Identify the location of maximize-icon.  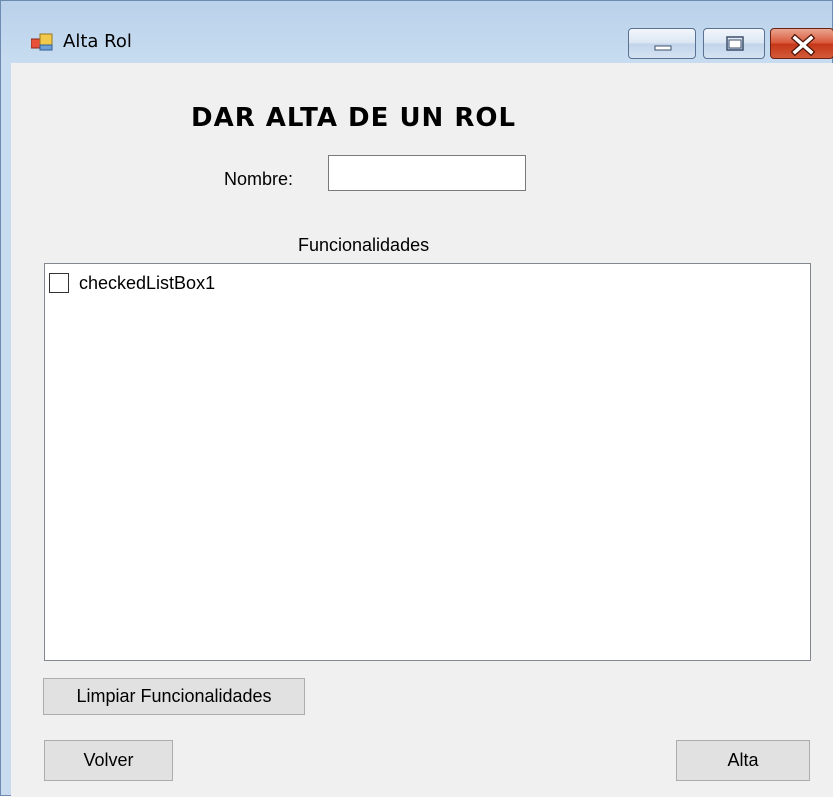
(735, 43).